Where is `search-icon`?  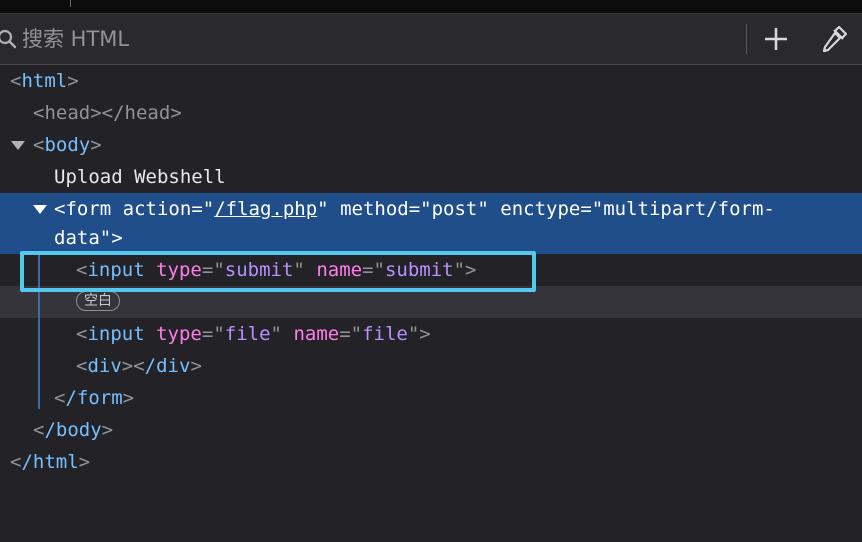
search-icon is located at coordinates (8, 39).